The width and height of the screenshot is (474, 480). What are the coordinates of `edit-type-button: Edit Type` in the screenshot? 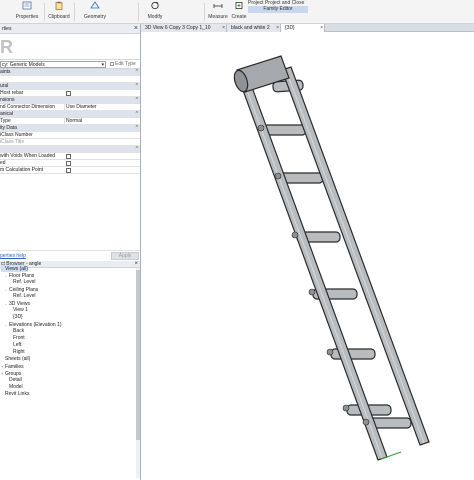 It's located at (124, 64).